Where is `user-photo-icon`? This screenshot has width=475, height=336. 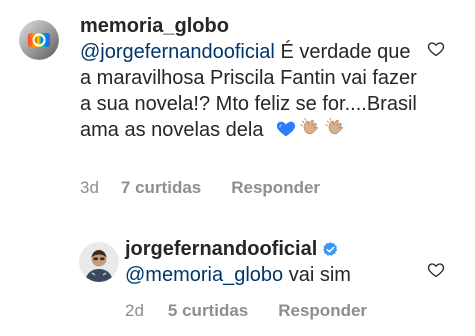
user-photo-icon is located at coordinates (99, 262).